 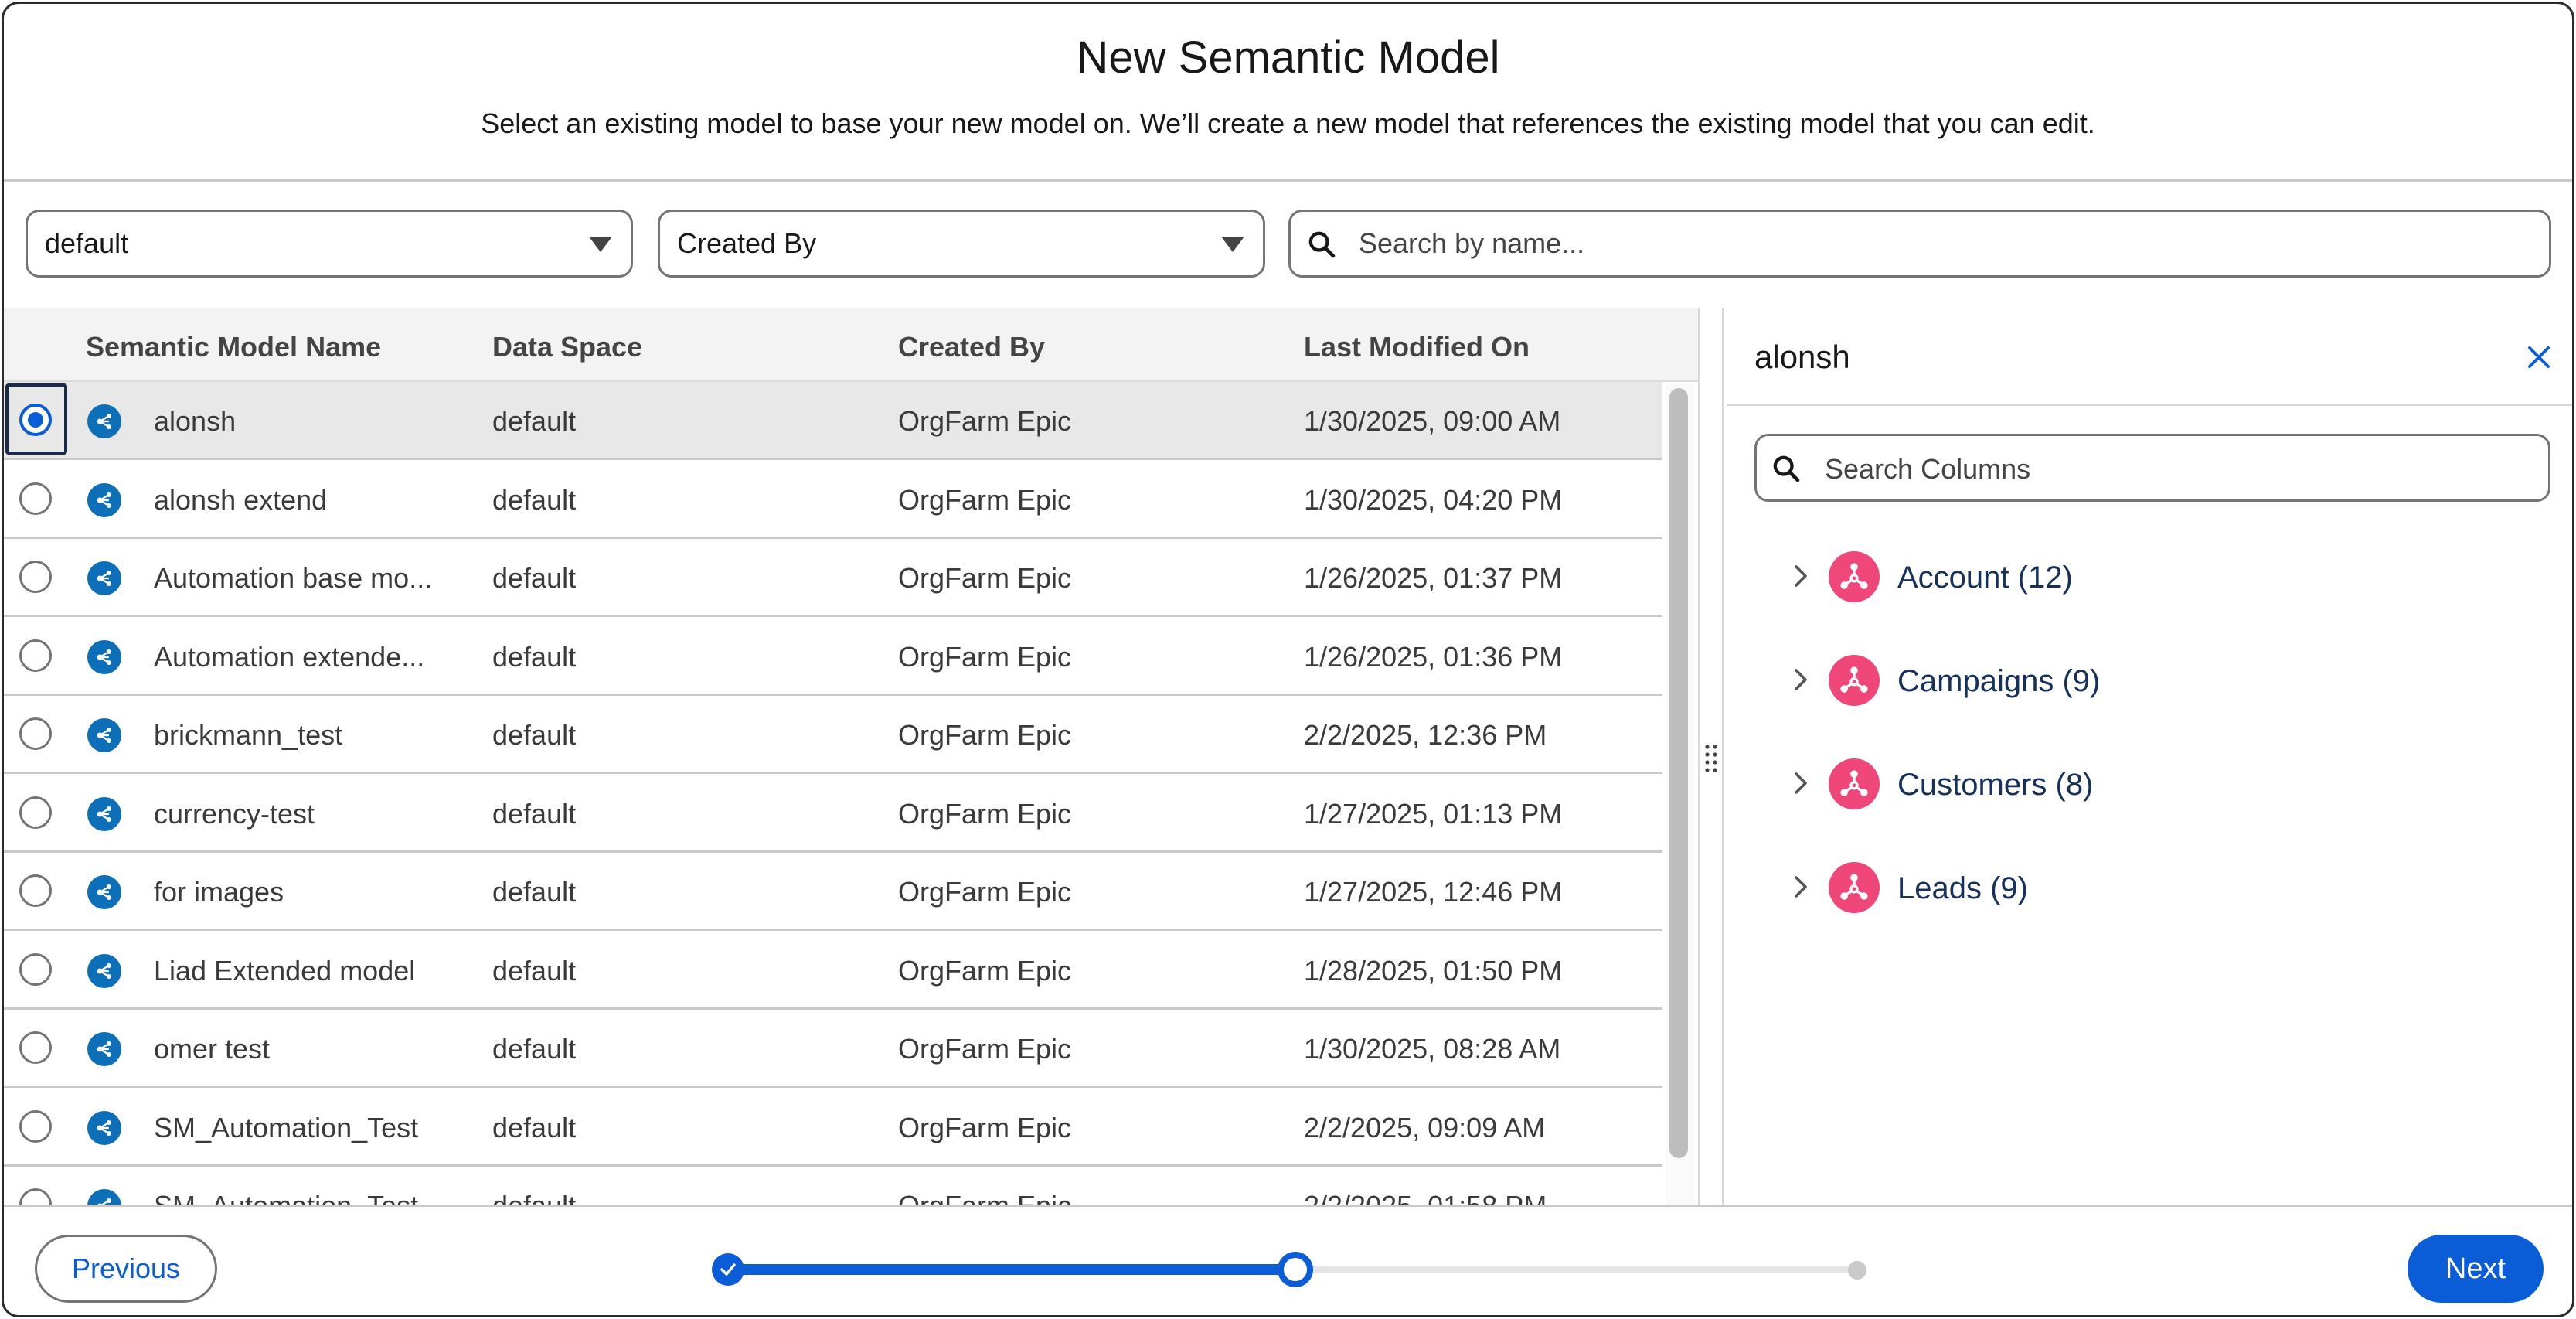 I want to click on column-header-data-space: Data Space, so click(x=567, y=347).